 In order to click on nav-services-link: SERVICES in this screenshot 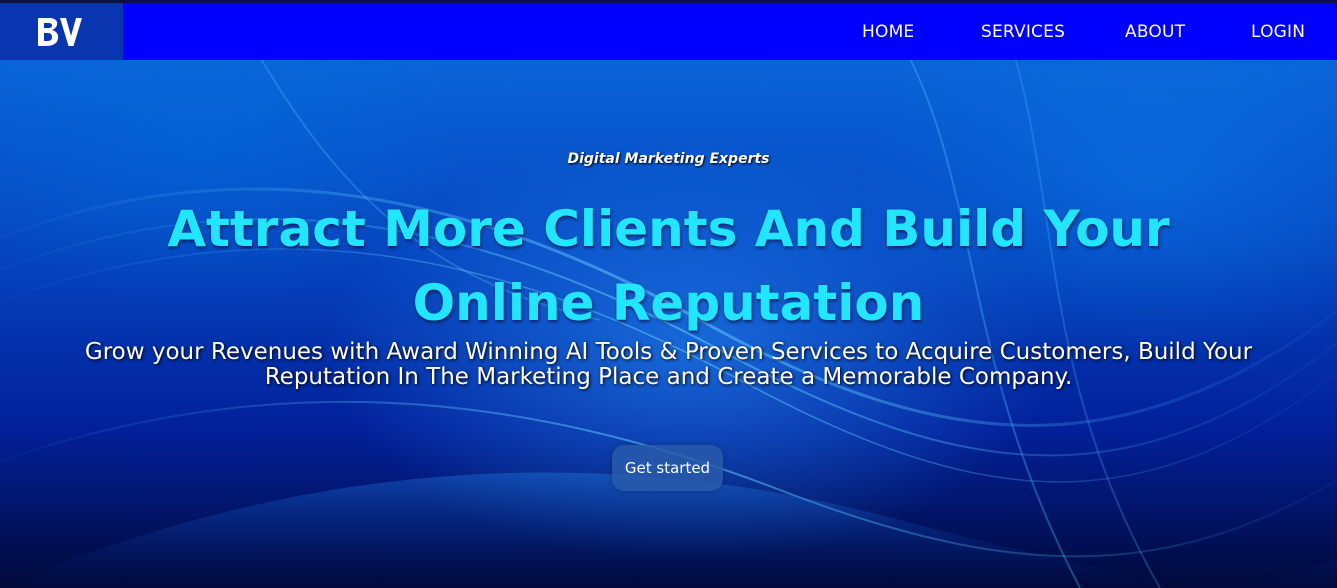, I will do `click(1023, 32)`.